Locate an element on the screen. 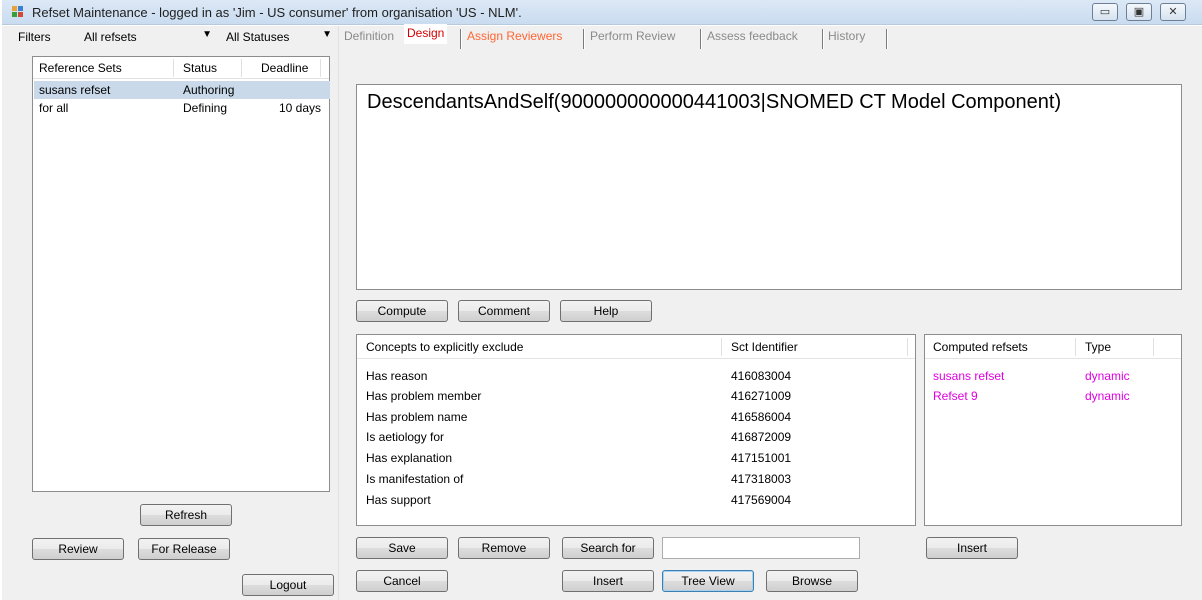 The width and height of the screenshot is (1202, 600). column-header-sct-identifier: Sct Identifier is located at coordinates (764, 347).